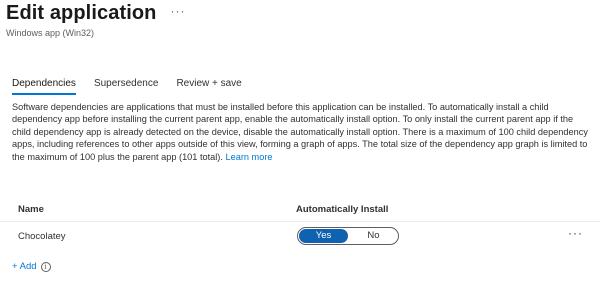  I want to click on tab-dependencies: Dependencies, so click(44, 86).